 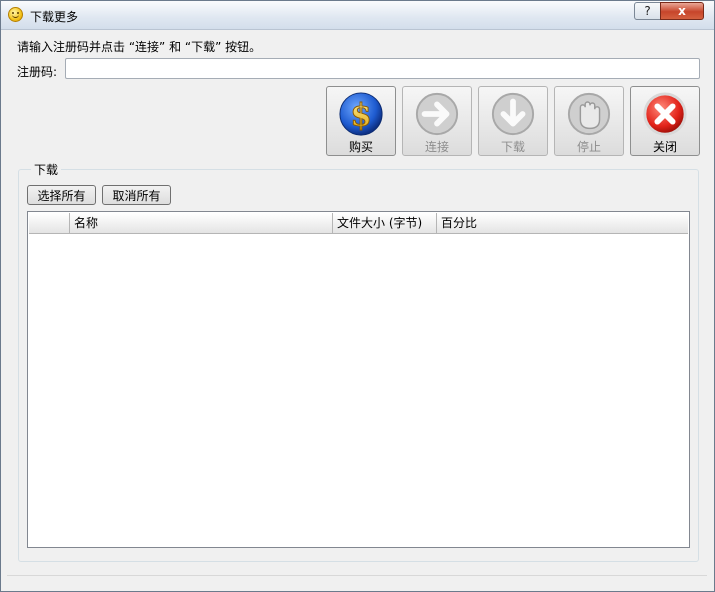 What do you see at coordinates (46, 169) in the screenshot?
I see `download-group-title: 下载` at bounding box center [46, 169].